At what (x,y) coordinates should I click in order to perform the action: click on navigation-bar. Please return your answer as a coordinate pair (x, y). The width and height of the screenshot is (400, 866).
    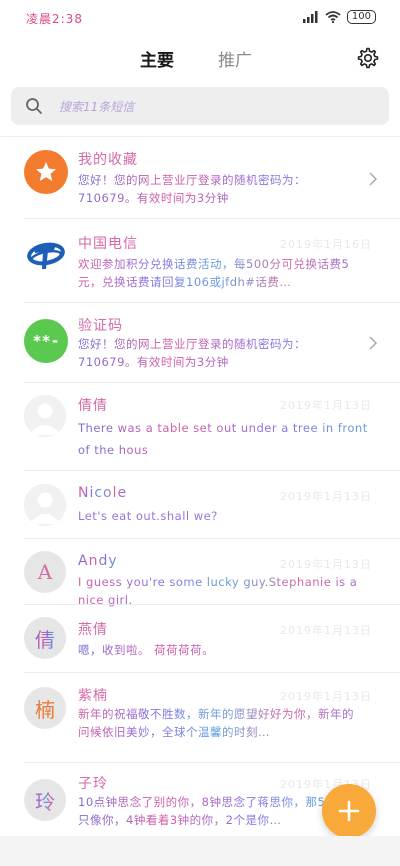
    Looking at the image, I should click on (200, 851).